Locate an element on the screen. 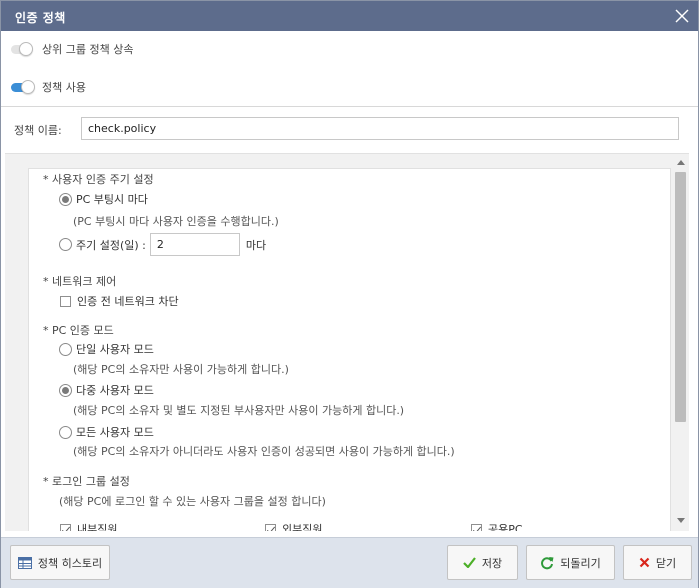 Image resolution: width=699 pixels, height=588 pixels. inherit-toggle is located at coordinates (23, 49).